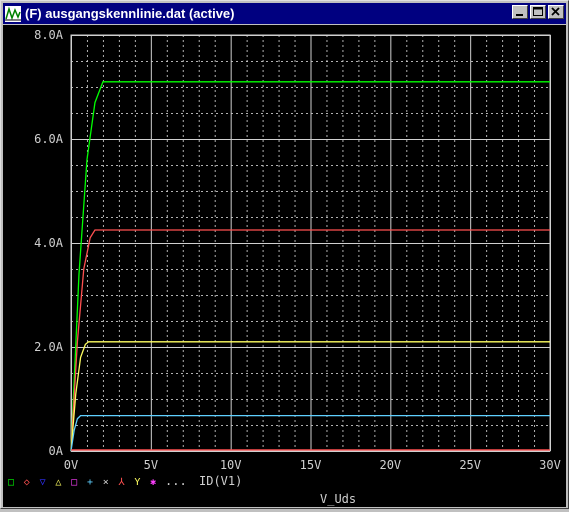 The height and width of the screenshot is (512, 569). What do you see at coordinates (284, 13) in the screenshot?
I see `title-bar: (F) ausgangskennlinie.dat (active)` at bounding box center [284, 13].